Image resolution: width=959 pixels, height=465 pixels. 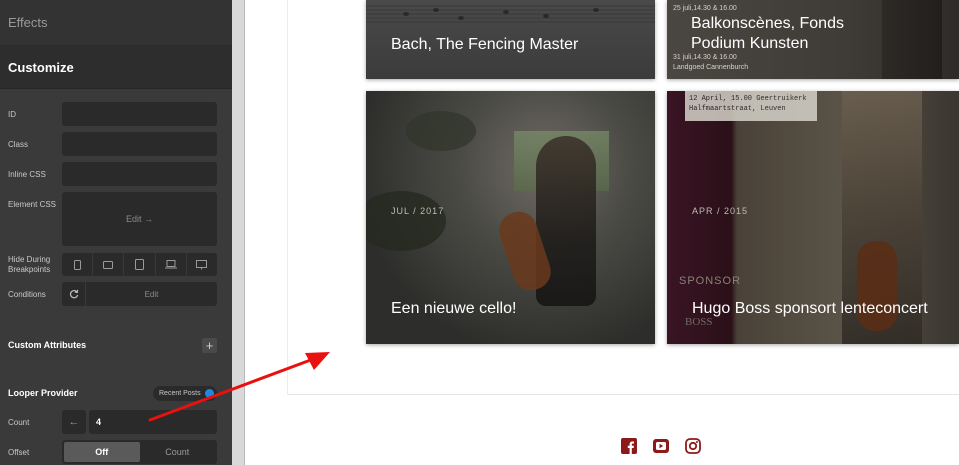 I want to click on count-back-button: ←, so click(x=74, y=422).